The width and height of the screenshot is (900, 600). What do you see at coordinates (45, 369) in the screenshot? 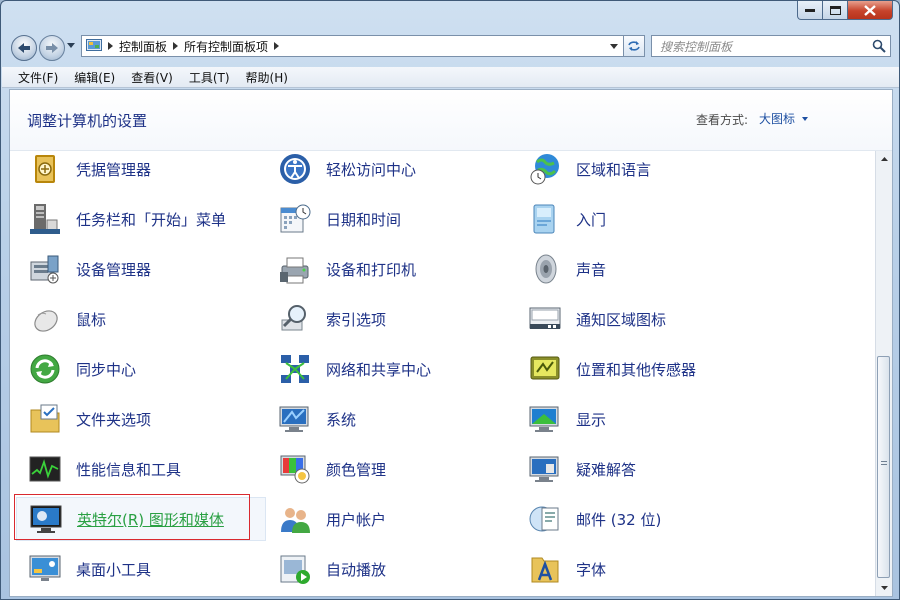
I see `sync-icon` at bounding box center [45, 369].